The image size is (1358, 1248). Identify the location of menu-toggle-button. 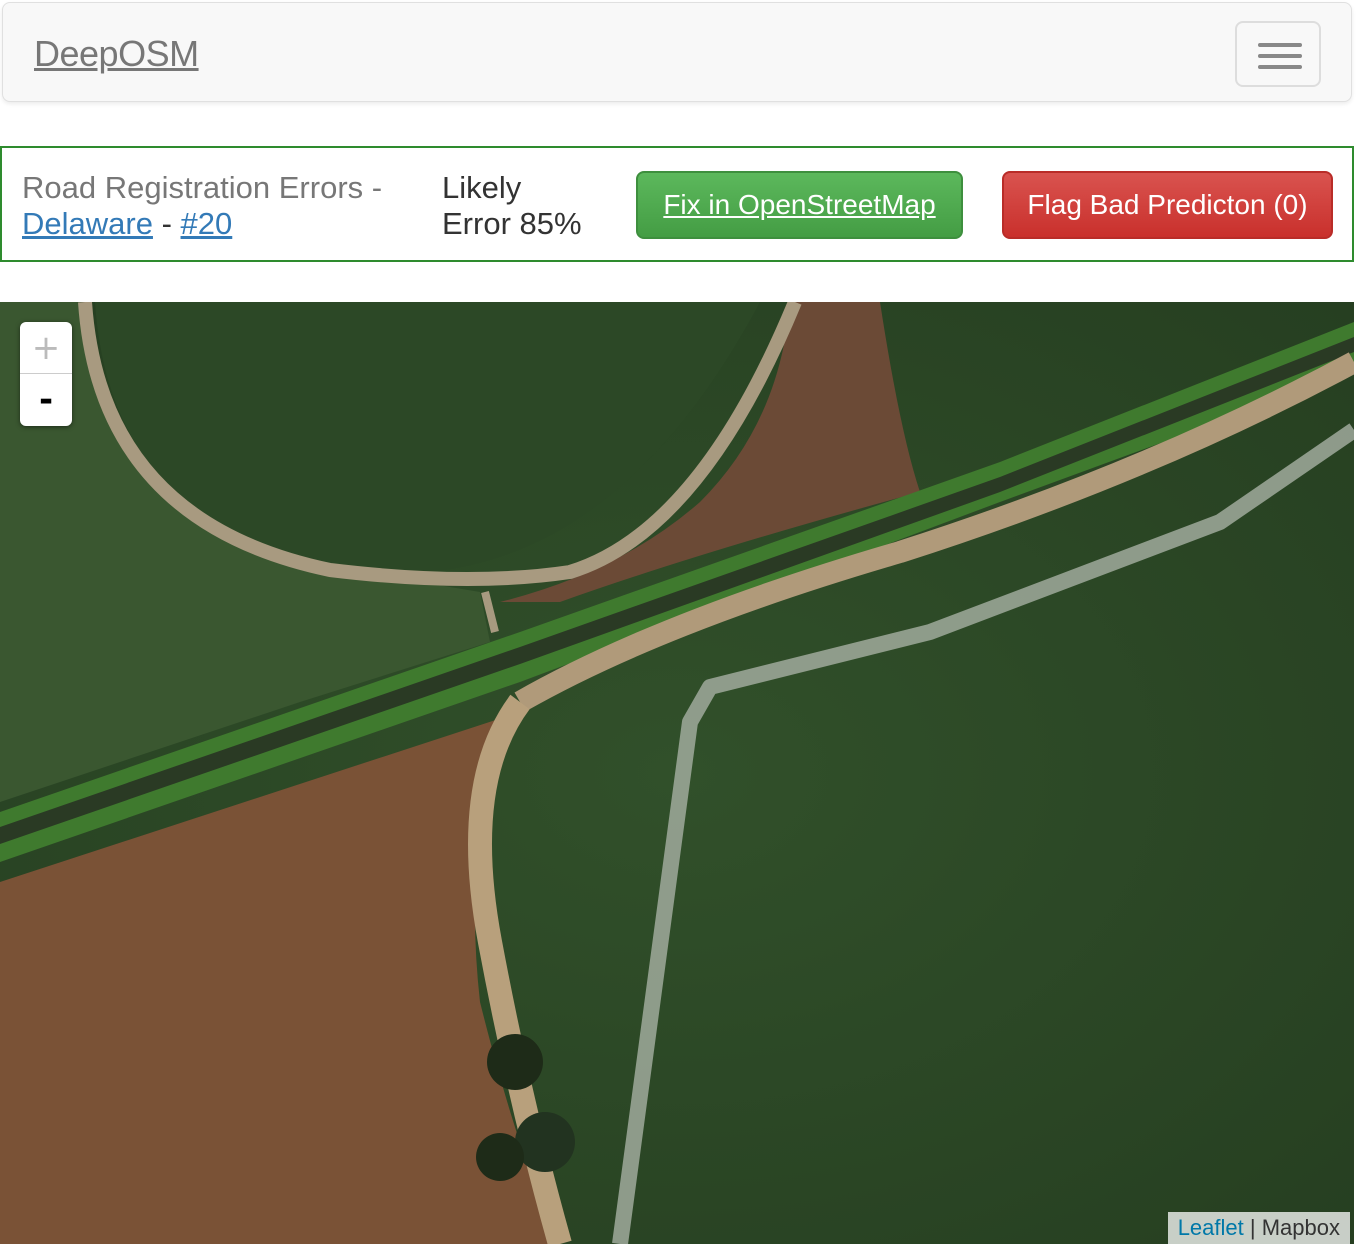
(1278, 54).